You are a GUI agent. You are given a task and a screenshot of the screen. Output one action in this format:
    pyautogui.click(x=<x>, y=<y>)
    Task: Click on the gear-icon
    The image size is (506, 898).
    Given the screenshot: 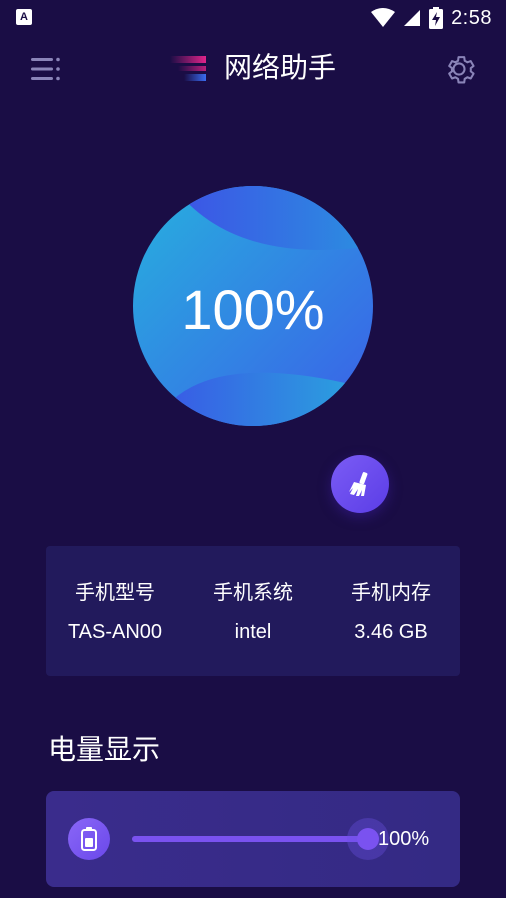 What is the action you would take?
    pyautogui.click(x=461, y=70)
    